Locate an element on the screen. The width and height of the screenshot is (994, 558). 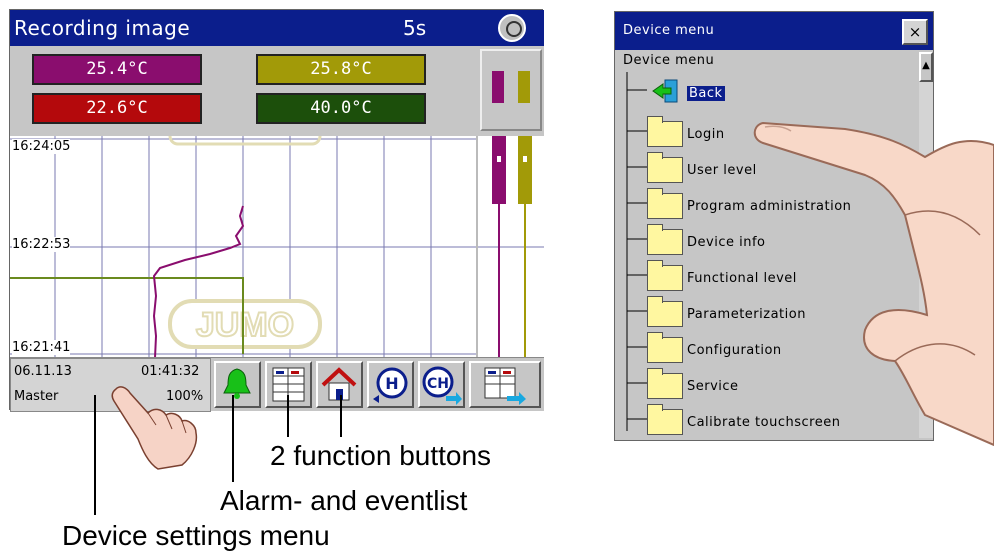
menu-item-back: Back is located at coordinates (777, 90).